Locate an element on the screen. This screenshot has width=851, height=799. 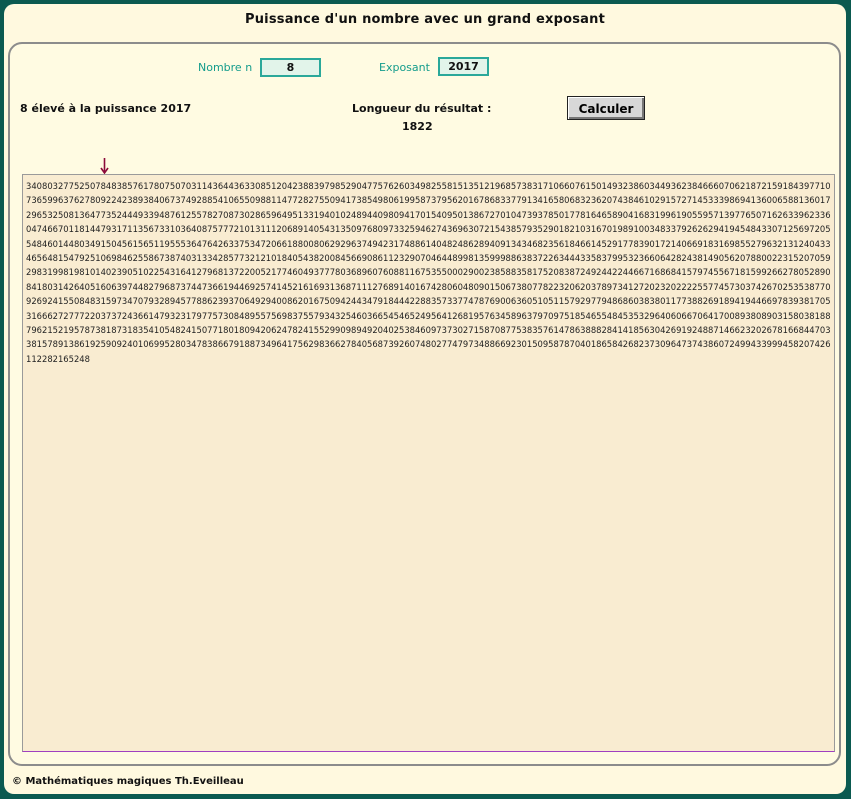
length-label: Longueur du résultat : is located at coordinates (422, 108).